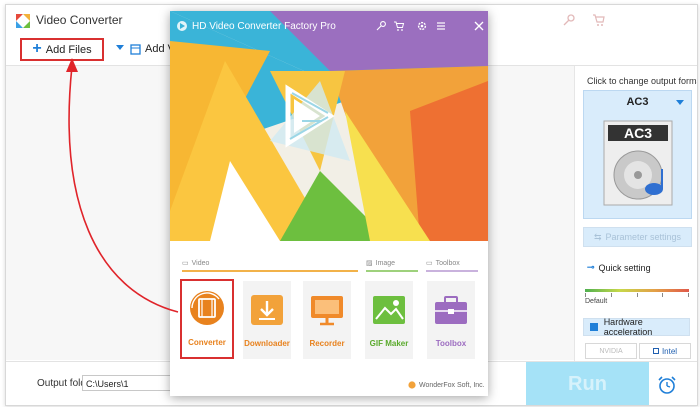 The height and width of the screenshot is (407, 700). What do you see at coordinates (389, 310) in the screenshot?
I see `image-icon` at bounding box center [389, 310].